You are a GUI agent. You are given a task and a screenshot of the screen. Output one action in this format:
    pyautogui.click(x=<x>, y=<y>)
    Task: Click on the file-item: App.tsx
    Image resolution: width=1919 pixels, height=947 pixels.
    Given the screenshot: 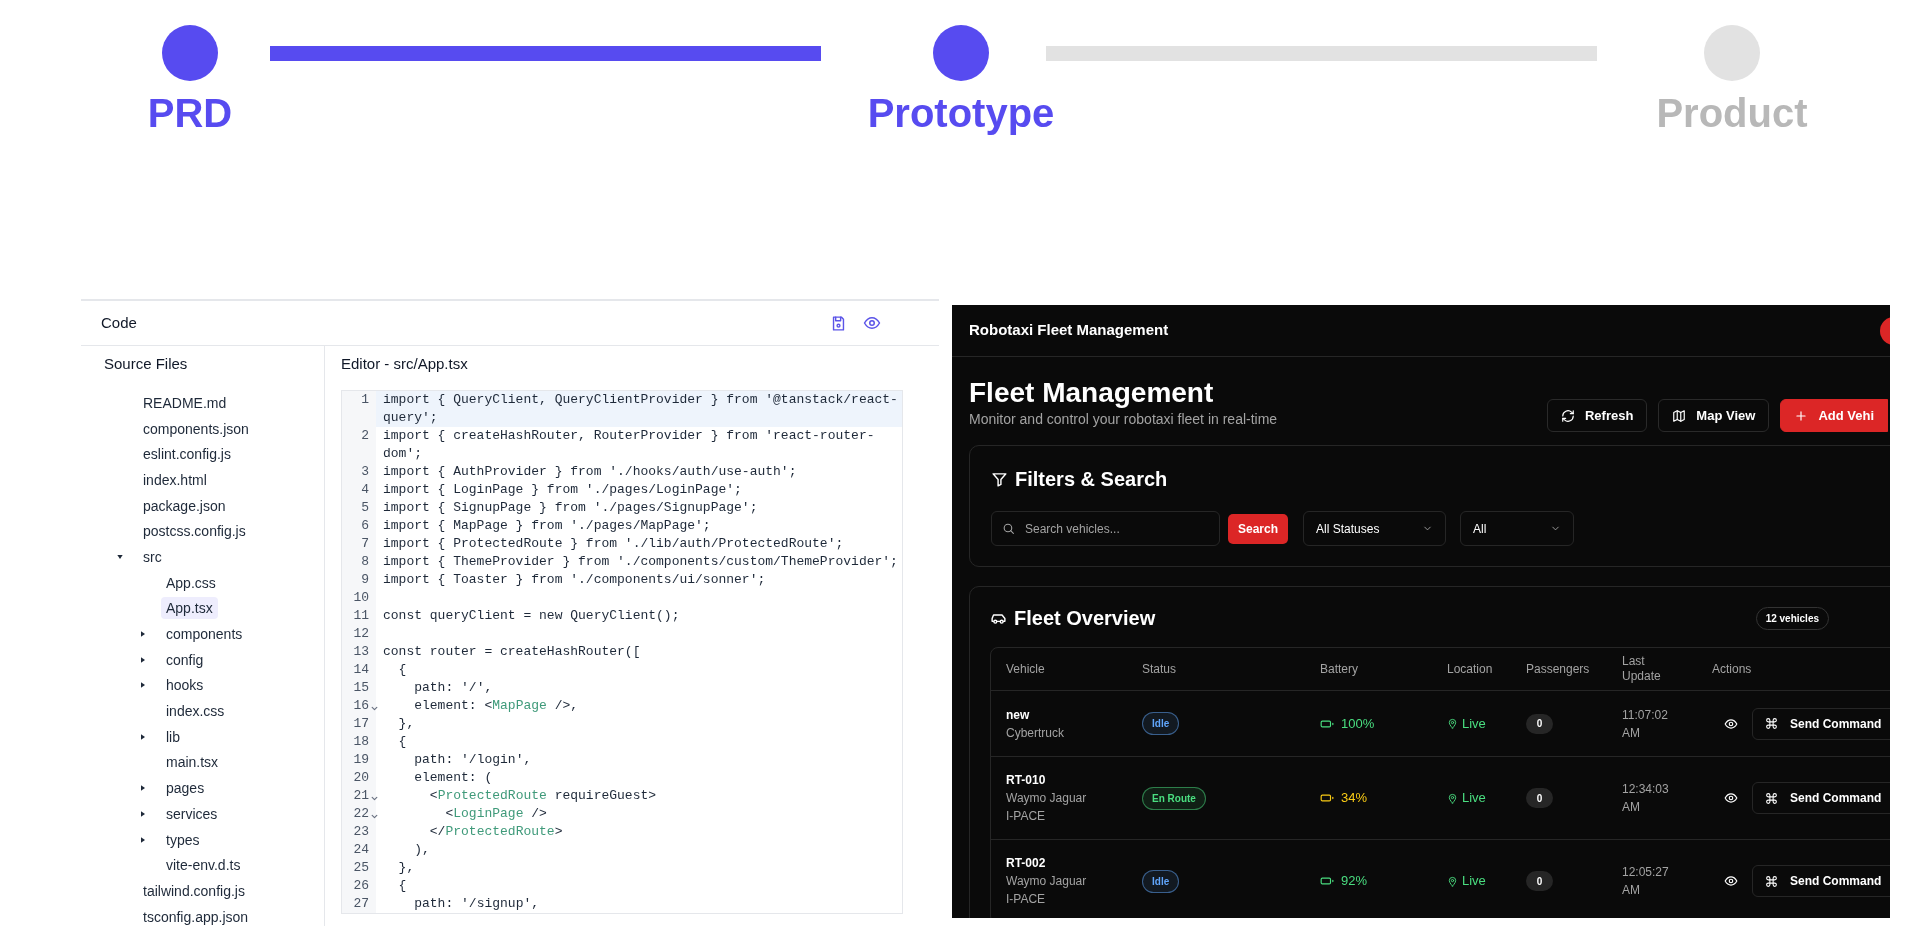 What is the action you would take?
    pyautogui.click(x=189, y=608)
    